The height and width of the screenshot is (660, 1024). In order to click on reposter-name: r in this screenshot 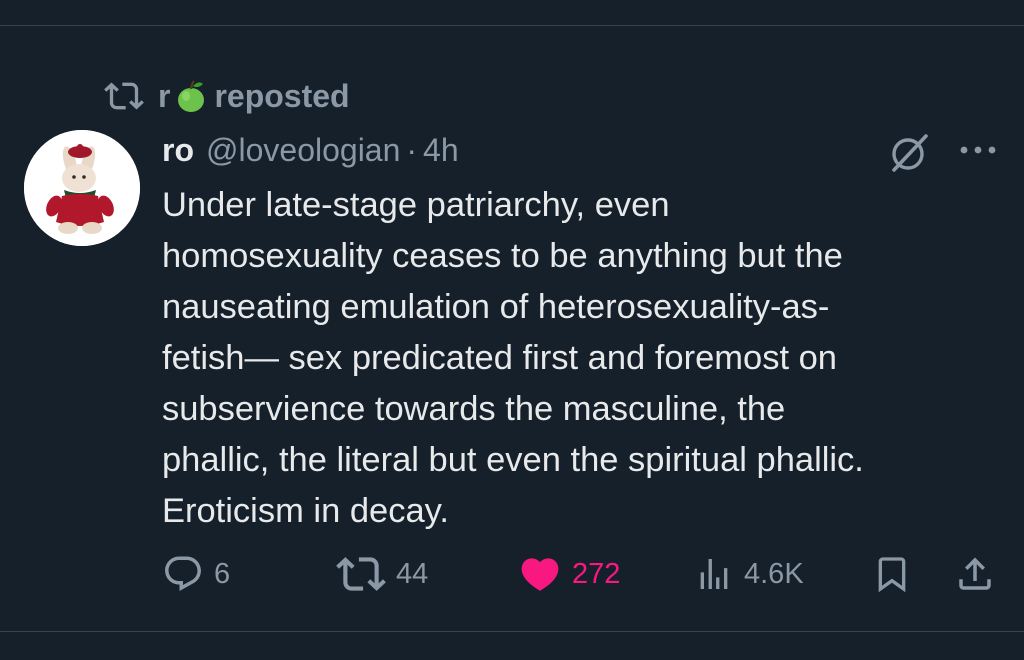, I will do `click(164, 96)`.